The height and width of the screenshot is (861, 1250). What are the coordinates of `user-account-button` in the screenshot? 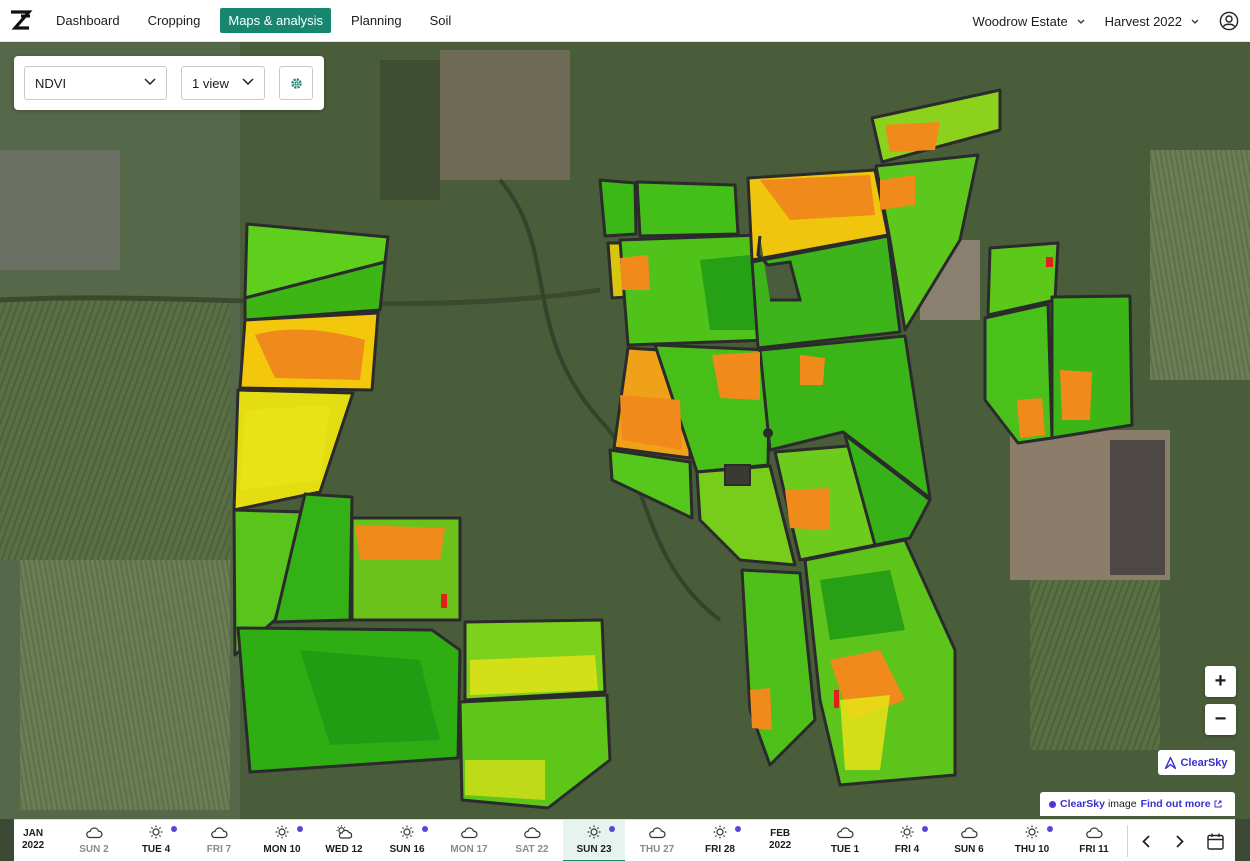 It's located at (1229, 21).